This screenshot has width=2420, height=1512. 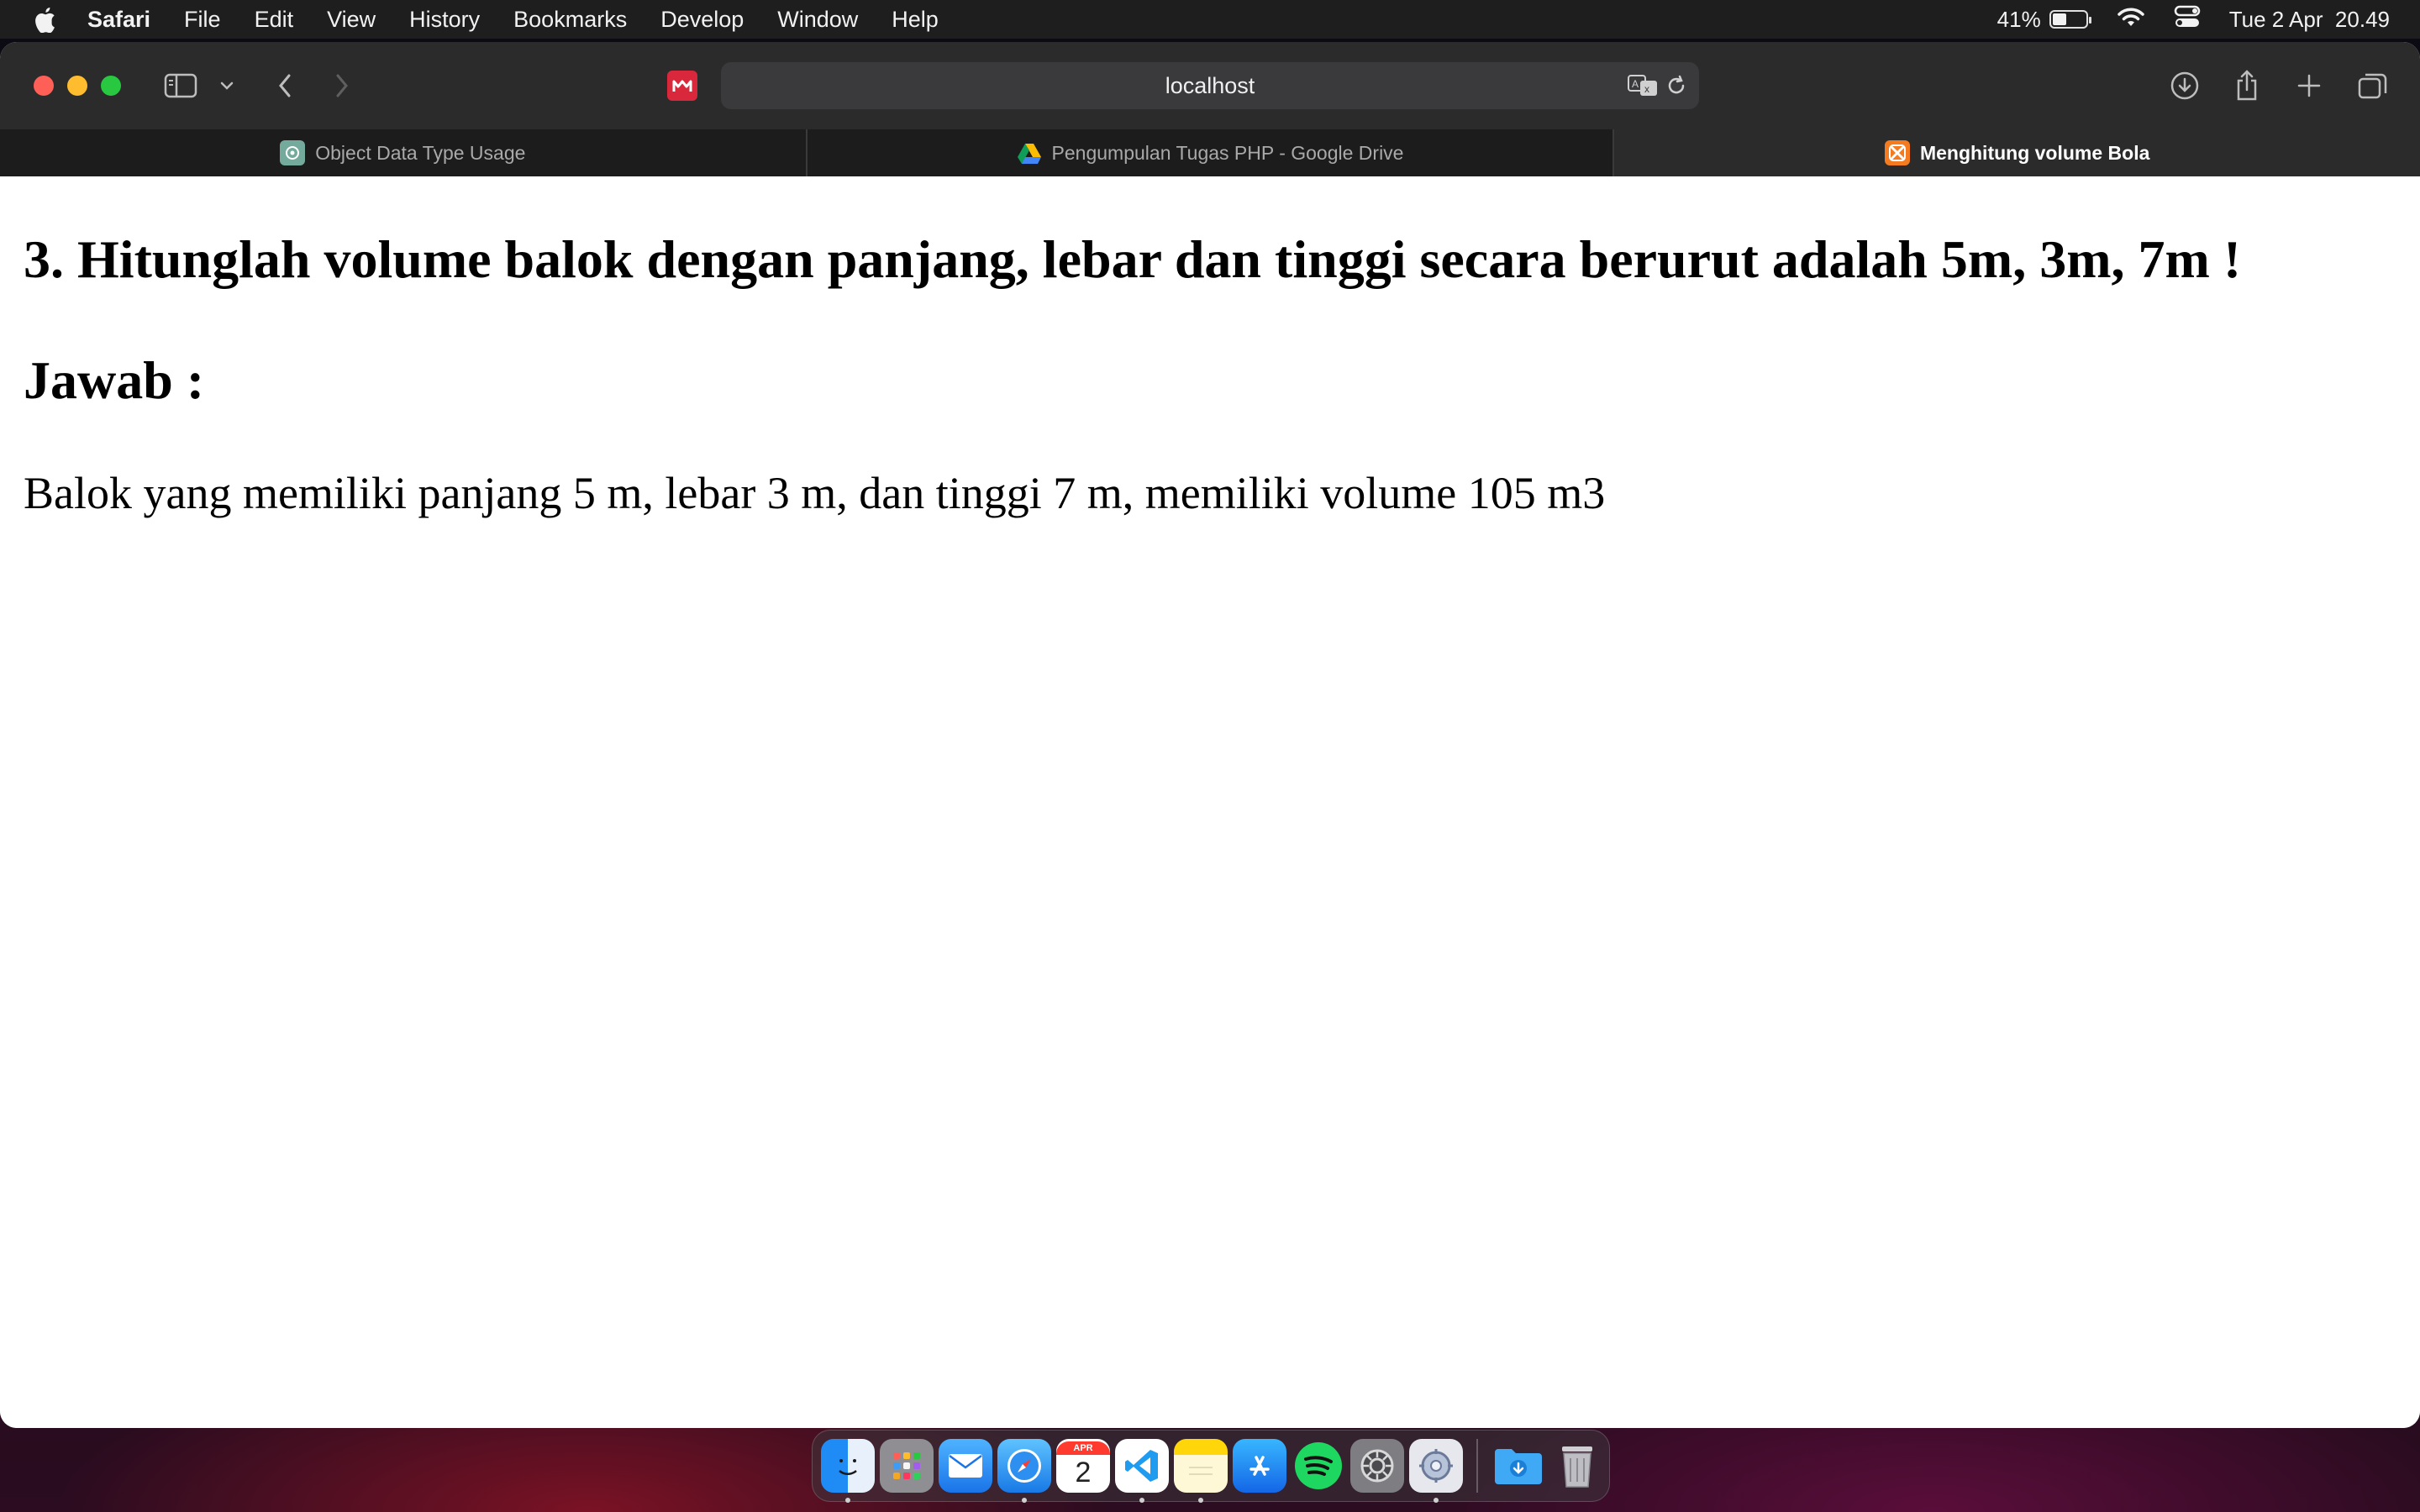 I want to click on menu-file: File, so click(x=202, y=20).